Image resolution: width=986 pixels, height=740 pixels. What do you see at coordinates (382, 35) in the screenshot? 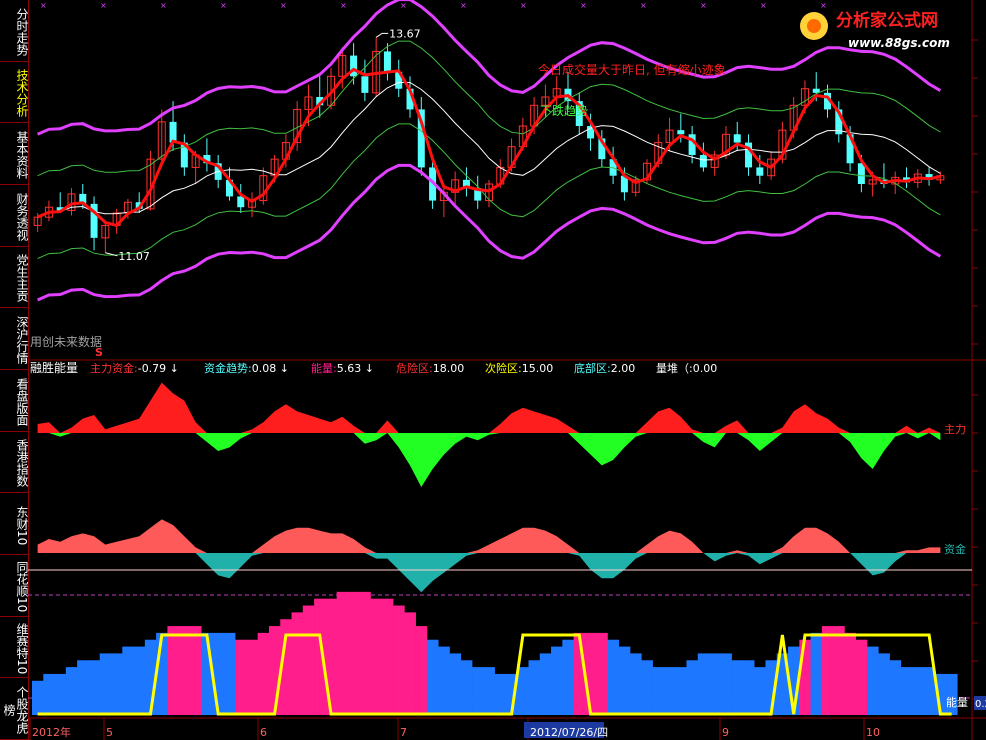
I see `high-pointer` at bounding box center [382, 35].